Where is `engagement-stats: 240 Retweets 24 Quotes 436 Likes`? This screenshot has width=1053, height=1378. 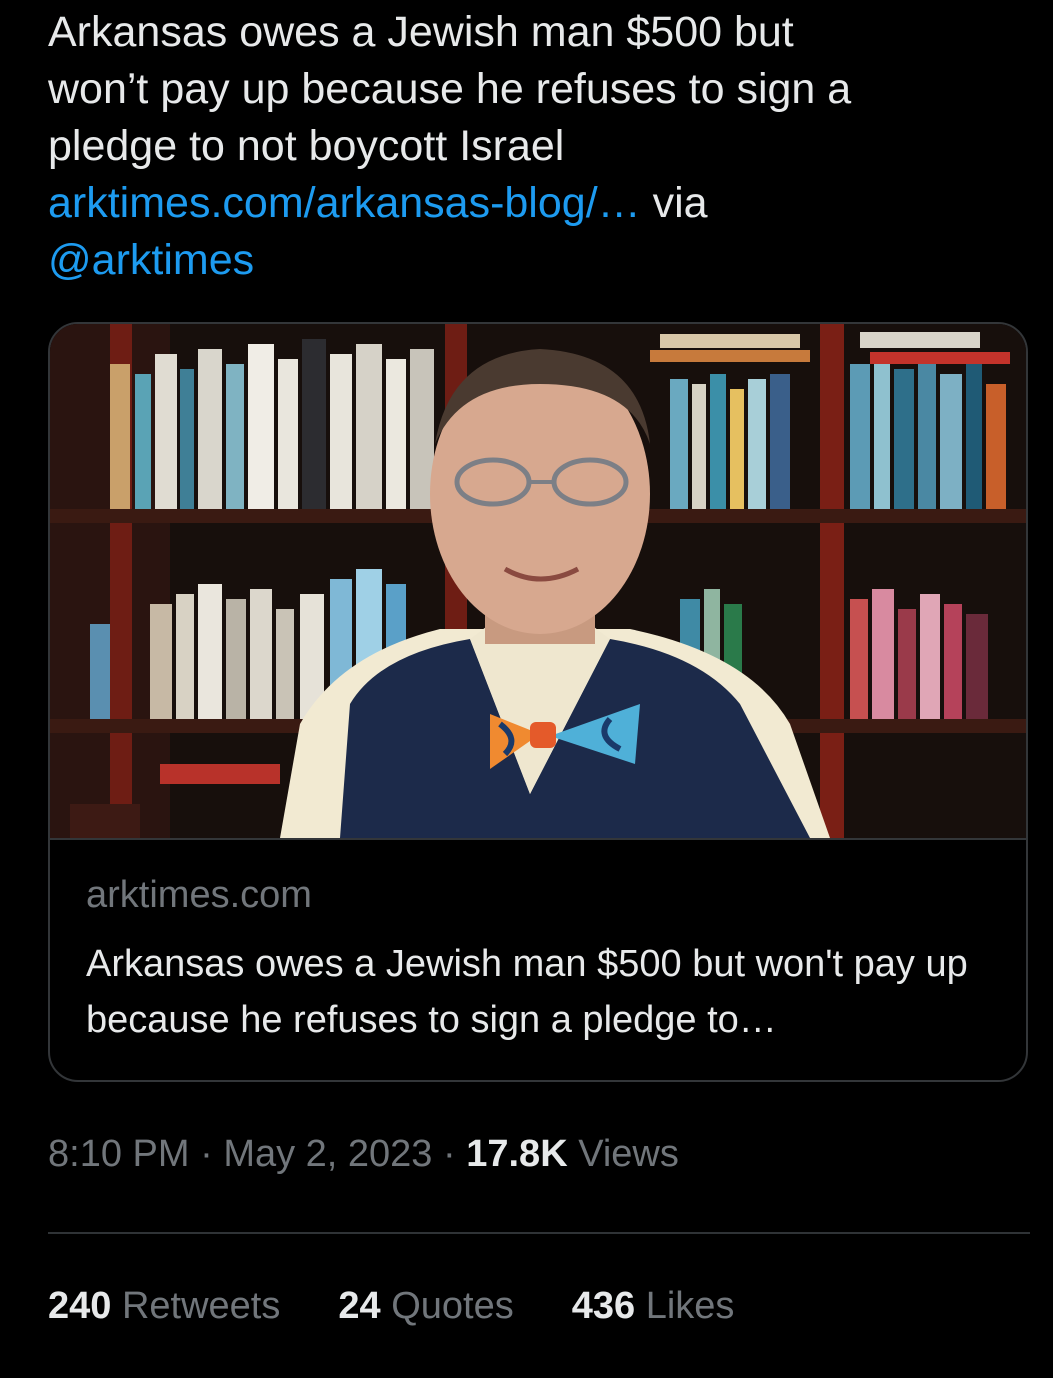 engagement-stats: 240 Retweets 24 Quotes 436 Likes is located at coordinates (391, 1306).